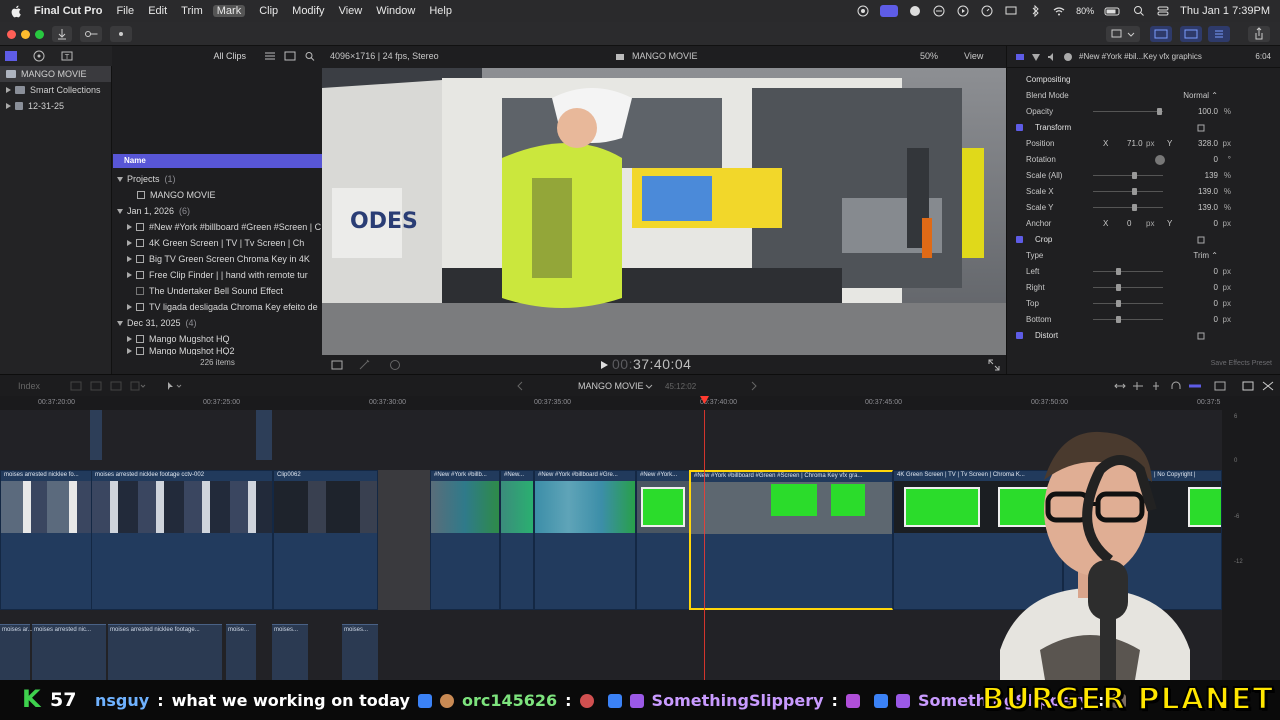  Describe the element at coordinates (1036, 57) in the screenshot. I see `color-inspector-icon` at that location.